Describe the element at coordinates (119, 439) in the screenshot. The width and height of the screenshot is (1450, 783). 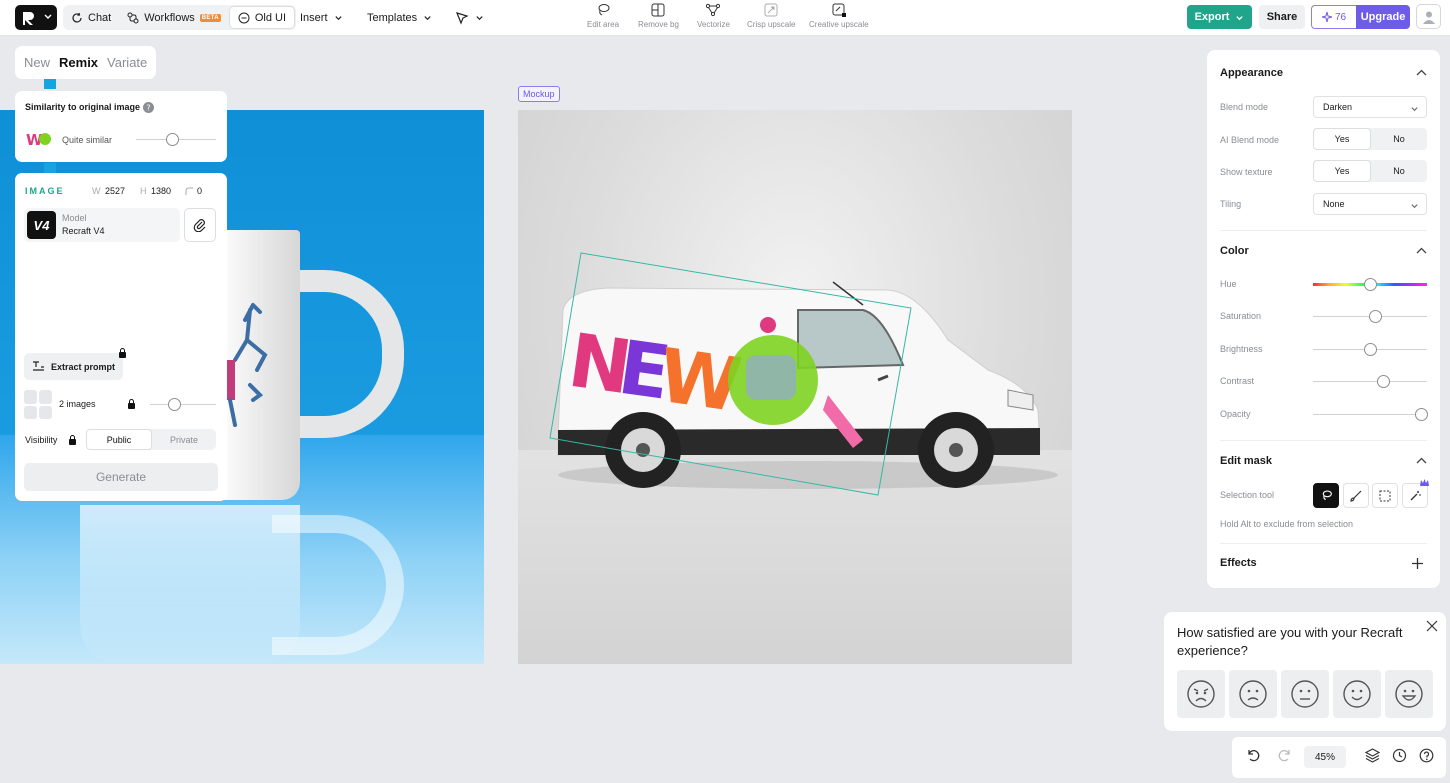
I see `visibility-public-option: Public` at that location.